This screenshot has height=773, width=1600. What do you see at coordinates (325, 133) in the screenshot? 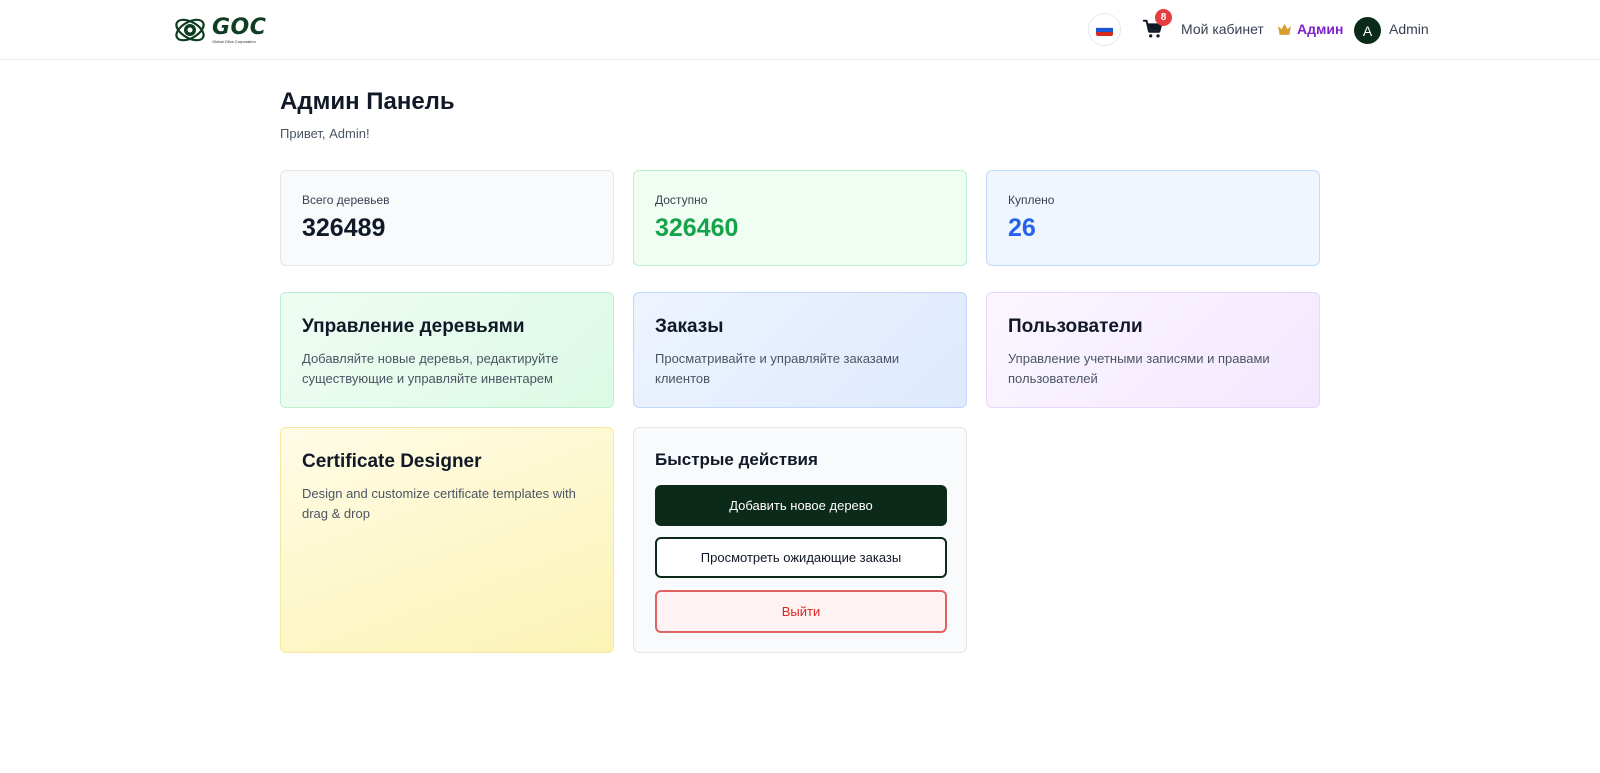
I see `greeting-text: Привет, Admin!` at bounding box center [325, 133].